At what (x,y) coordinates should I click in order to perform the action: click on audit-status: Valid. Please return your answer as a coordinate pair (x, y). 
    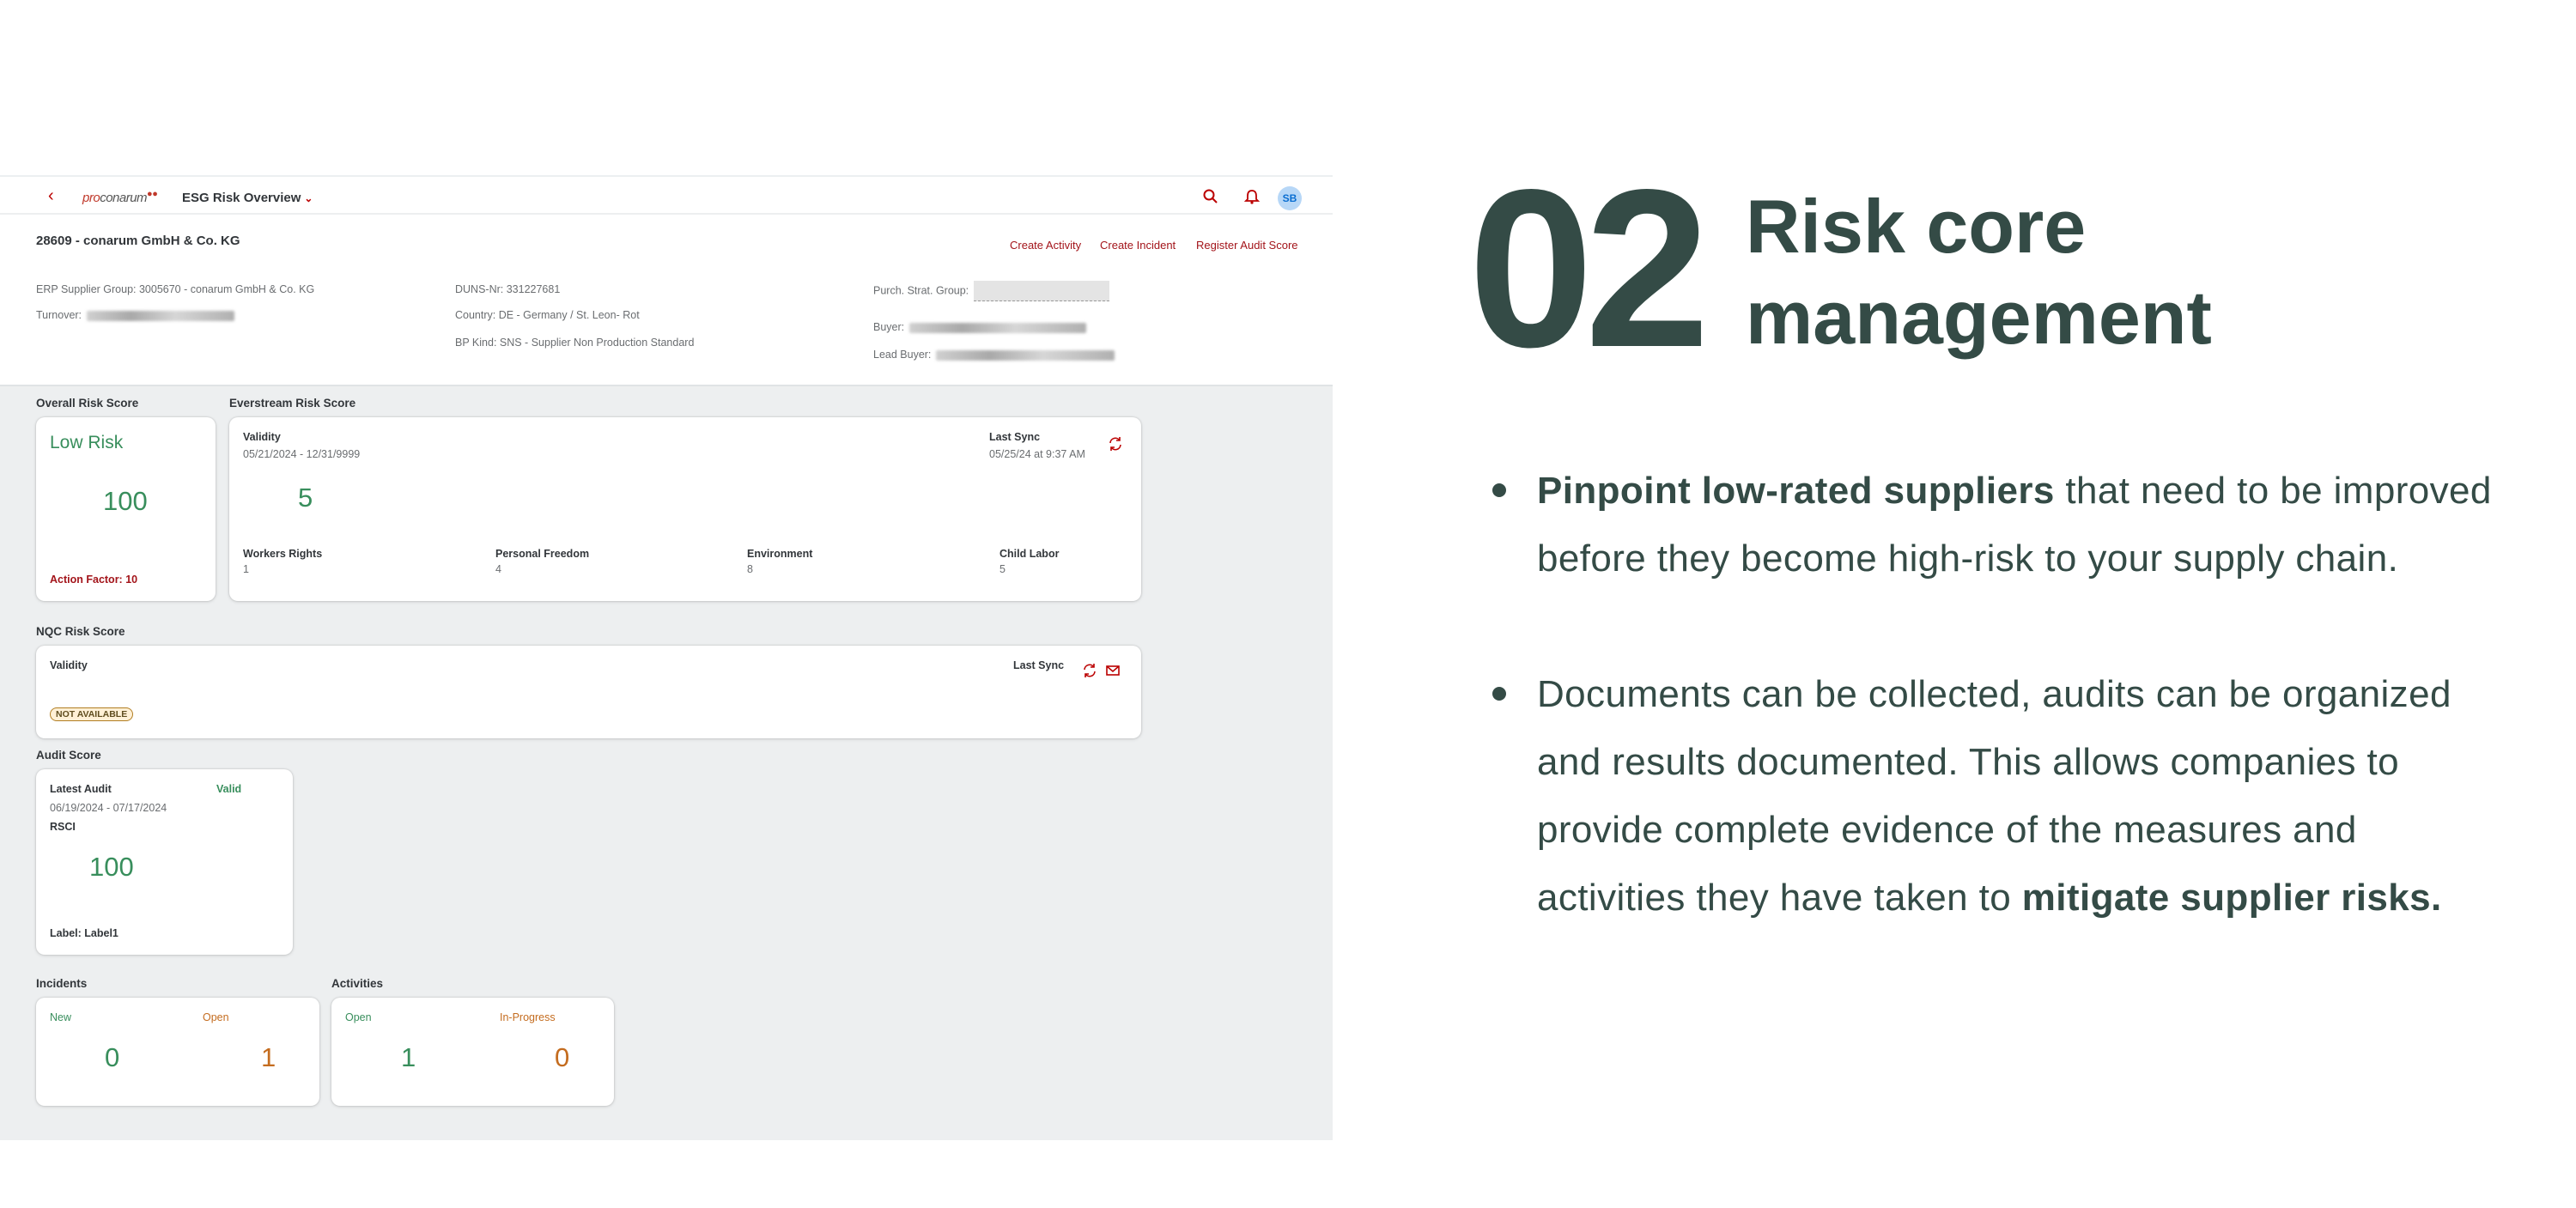
    Looking at the image, I should click on (229, 789).